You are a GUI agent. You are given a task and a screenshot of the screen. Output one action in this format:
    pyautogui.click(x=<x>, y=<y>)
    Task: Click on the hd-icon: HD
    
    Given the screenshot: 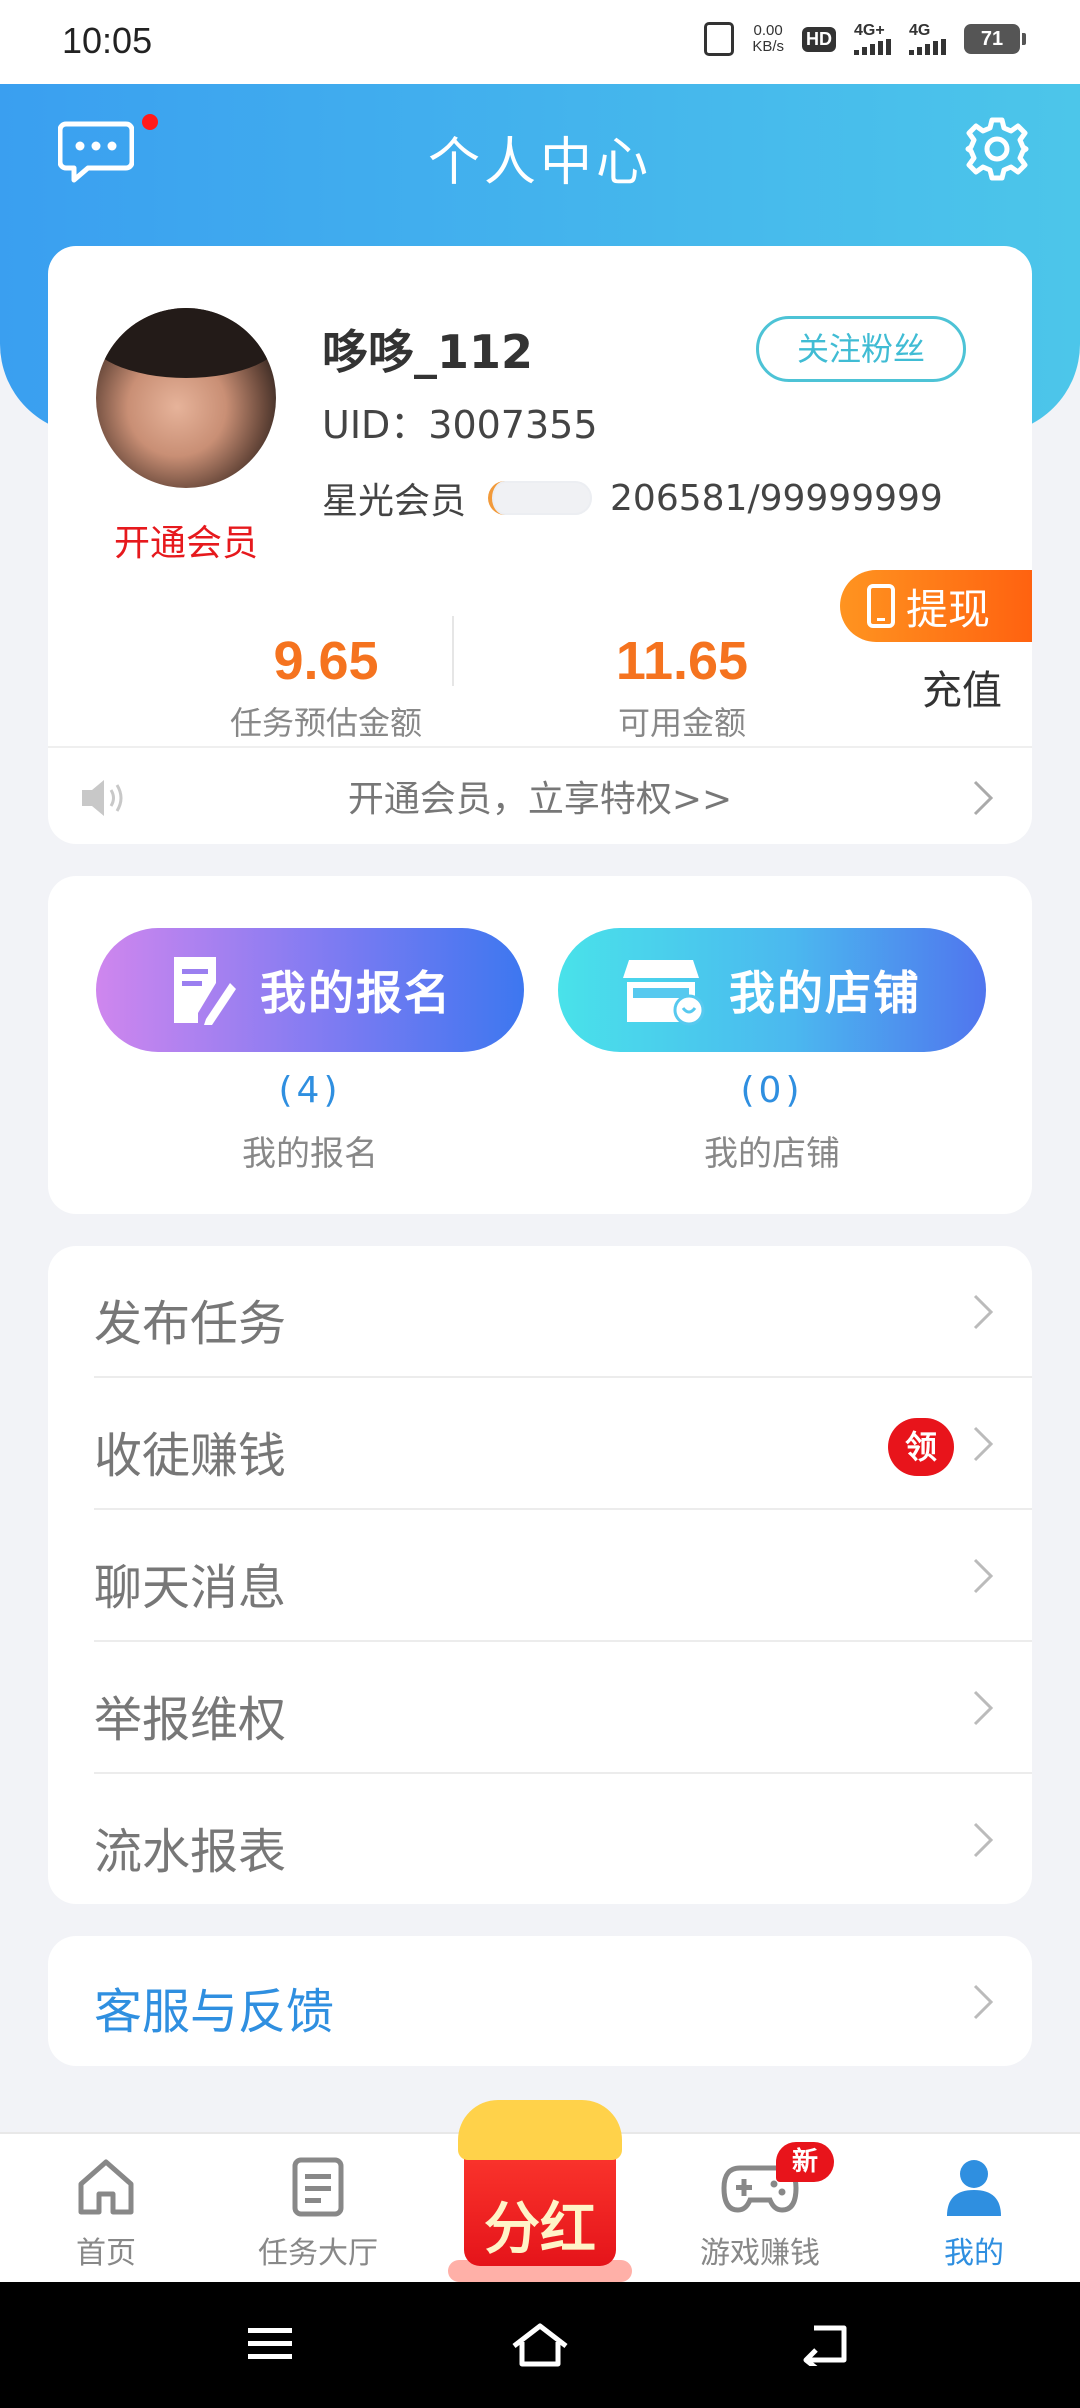 What is the action you would take?
    pyautogui.click(x=819, y=39)
    